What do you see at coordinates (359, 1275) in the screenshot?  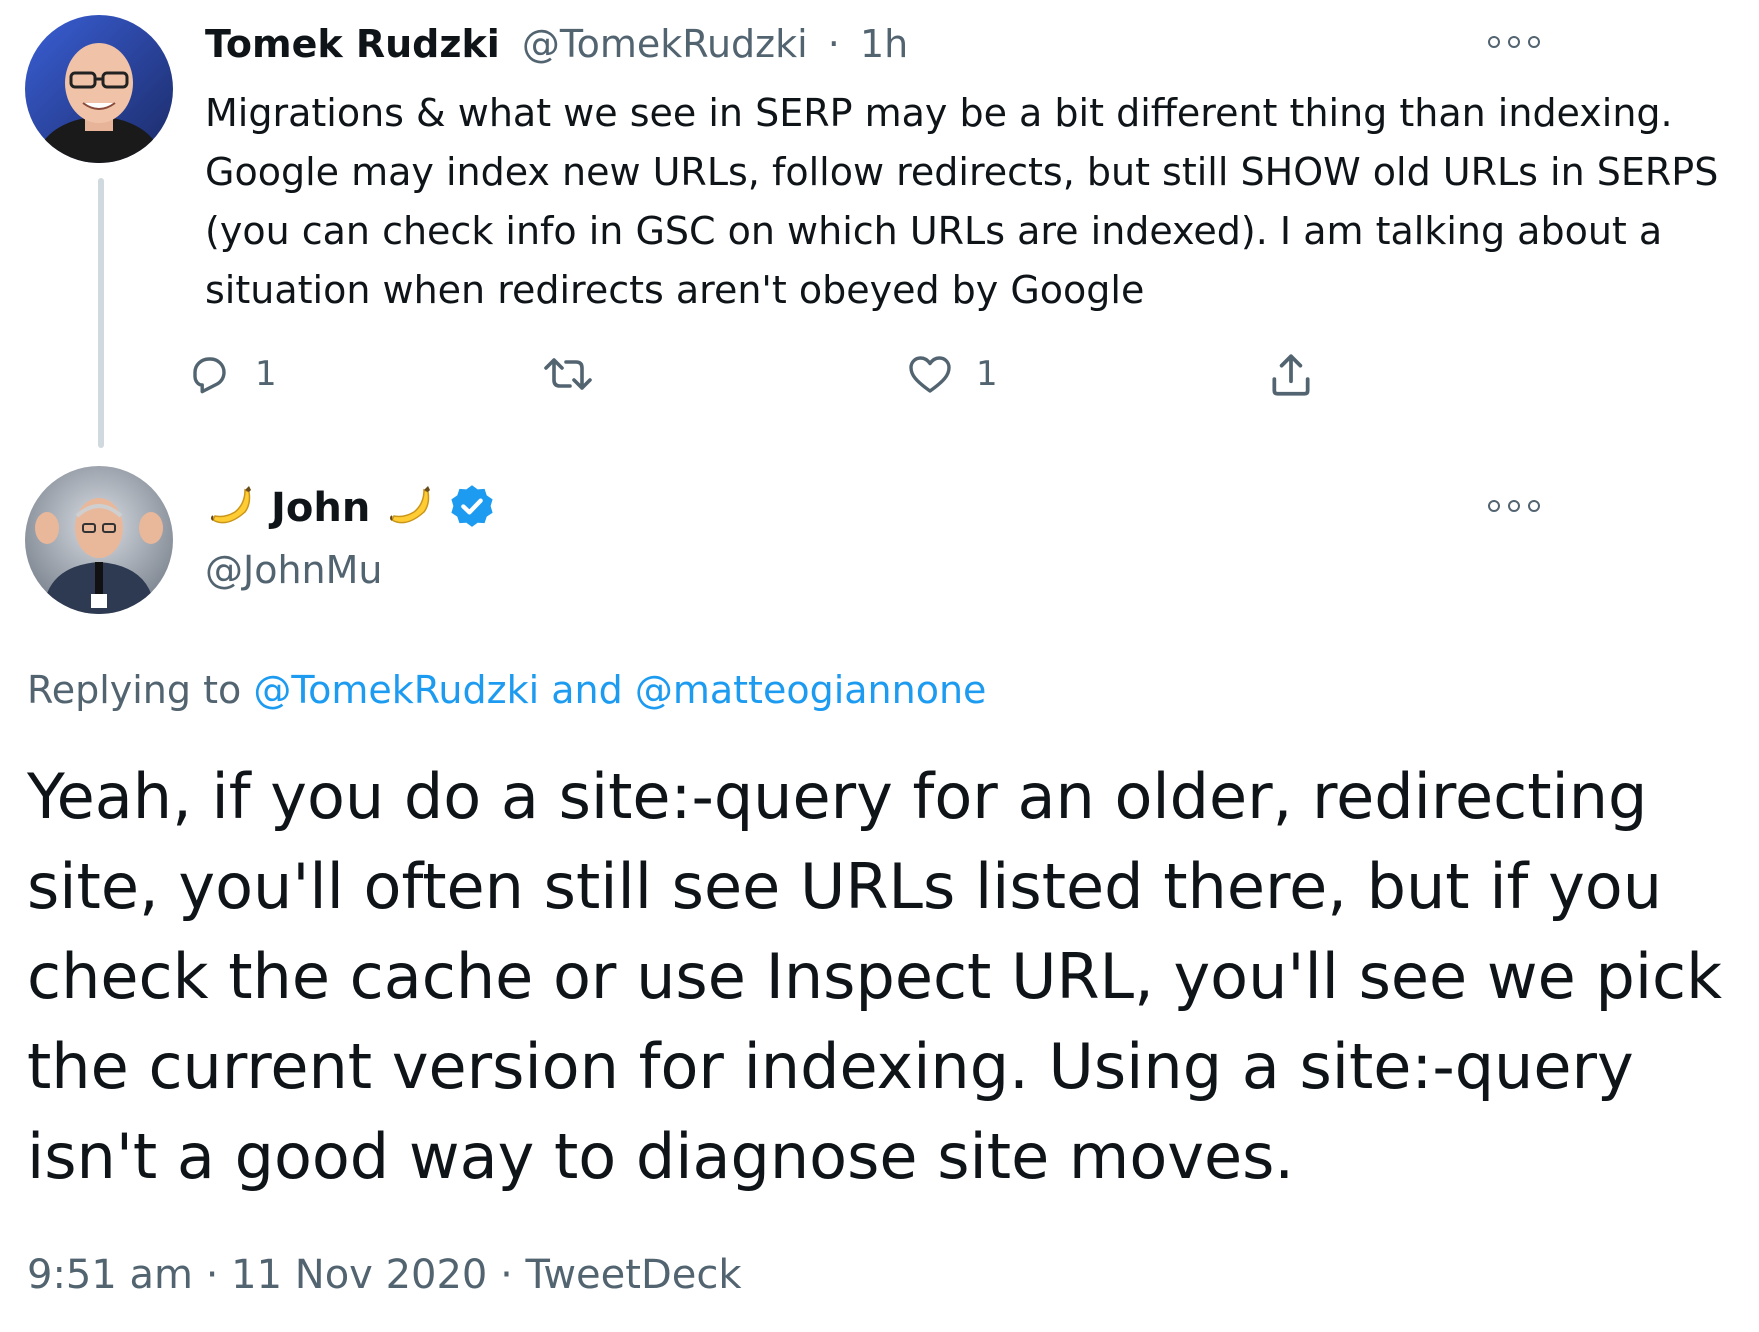 I see `tweet-date: 11 Nov 2020` at bounding box center [359, 1275].